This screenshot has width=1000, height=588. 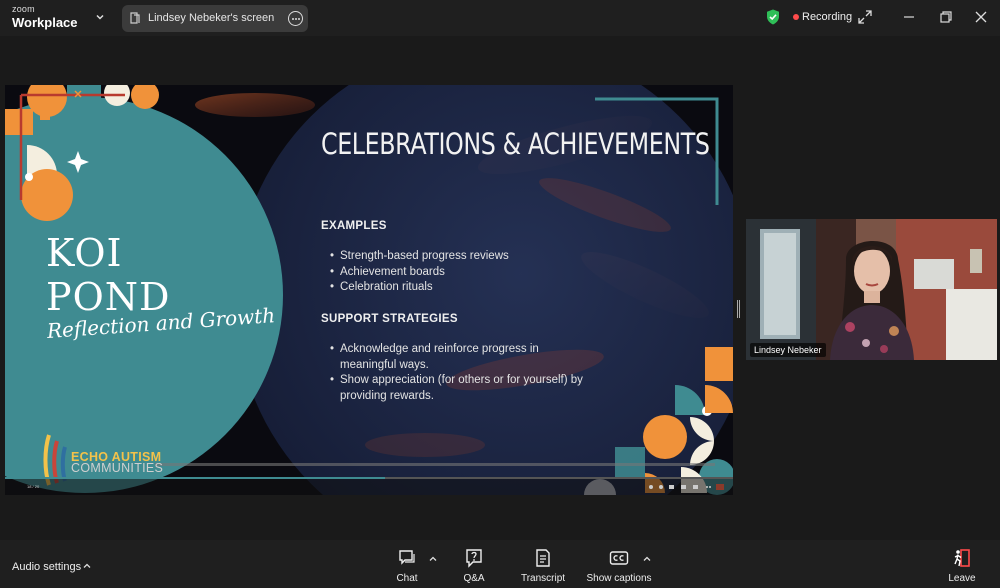 I want to click on list-item: Strength-based progress reviews, so click(x=460, y=257).